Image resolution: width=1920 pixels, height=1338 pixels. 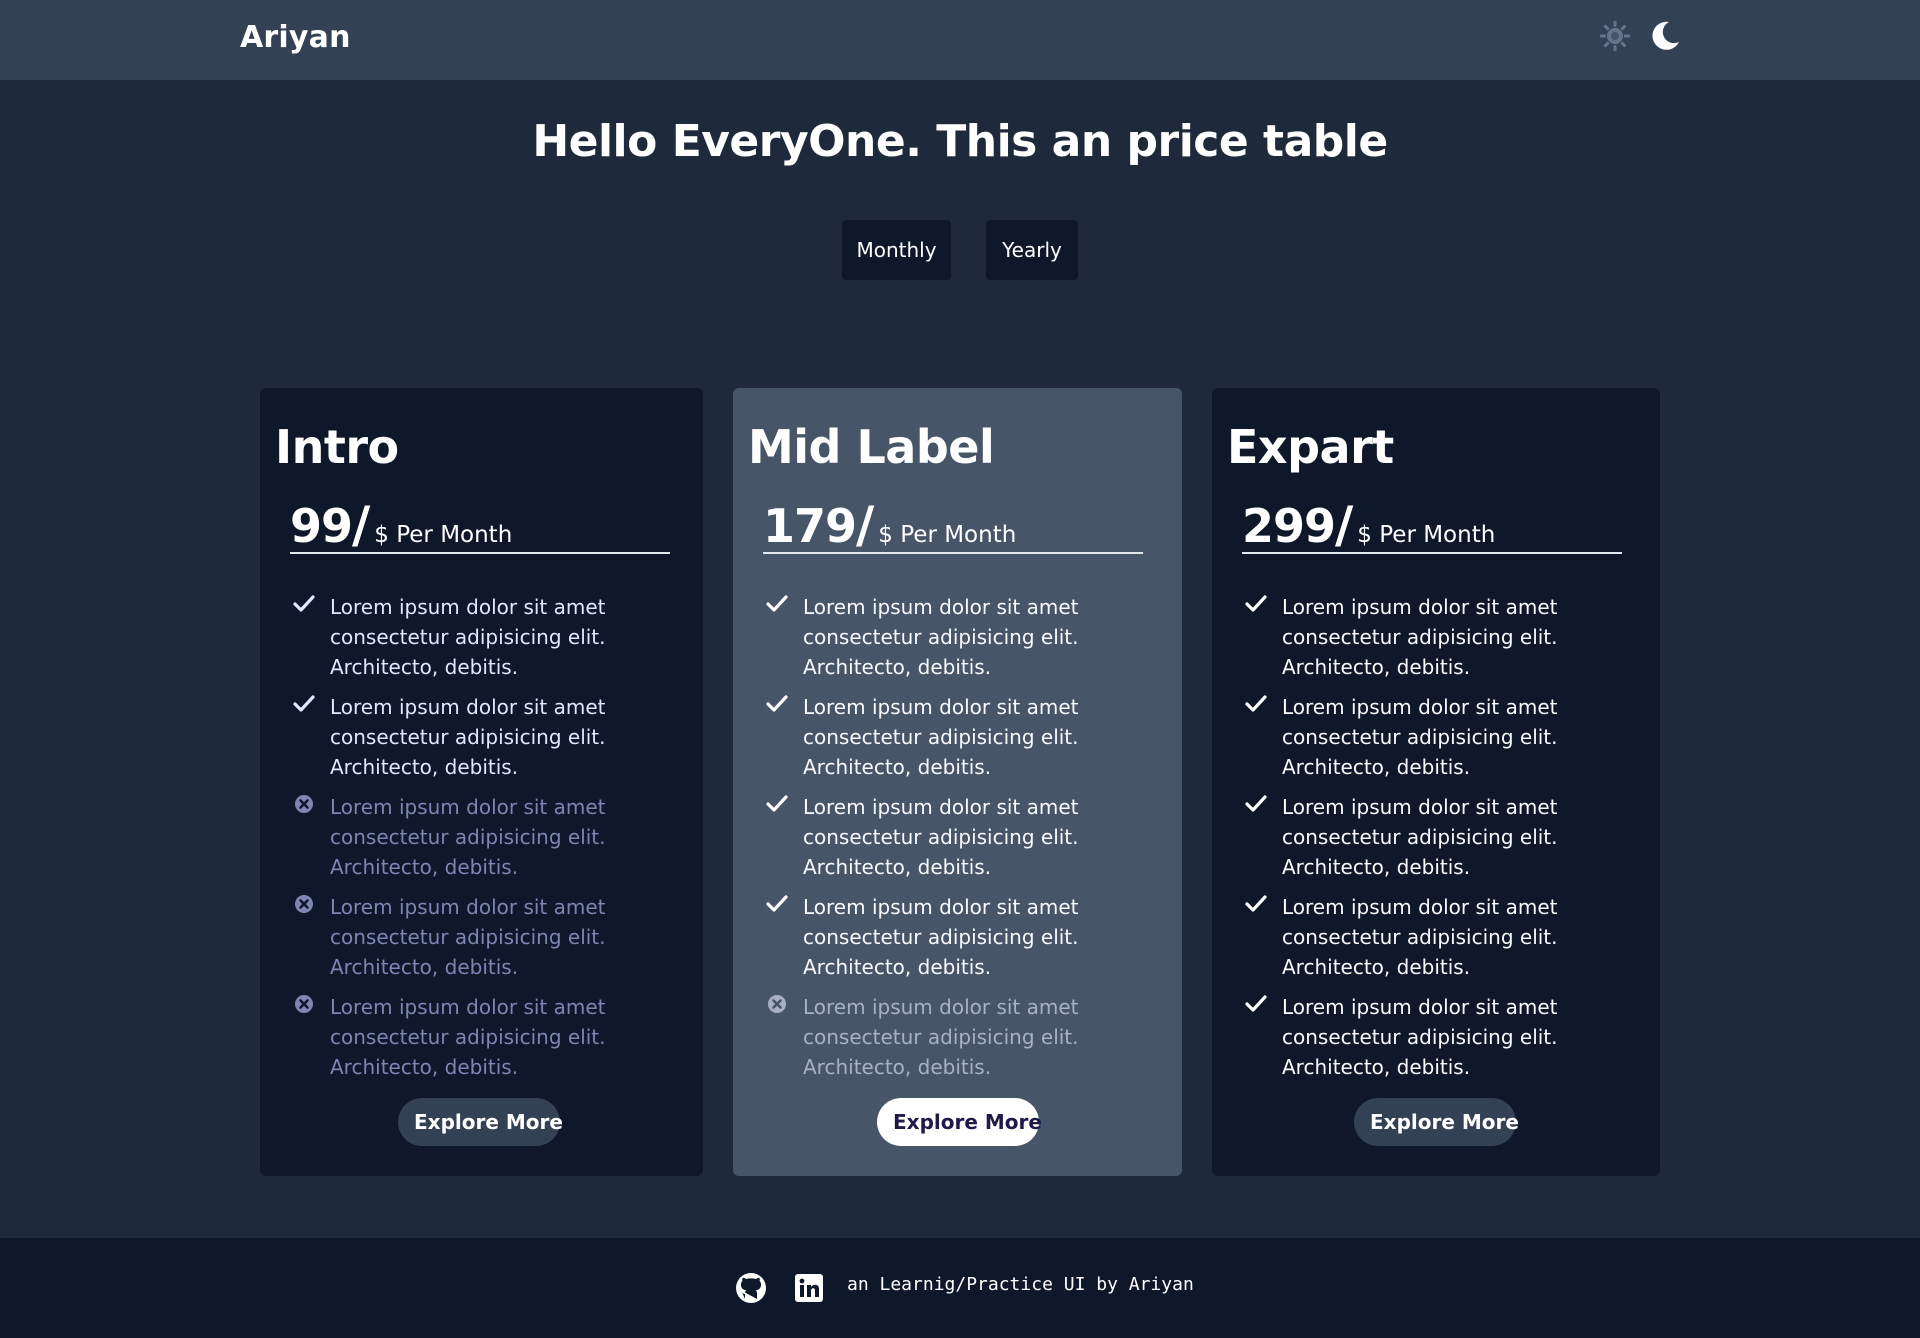 I want to click on footer-credit-text: an Learnig/Practice UI by Ariyan, so click(x=1020, y=1284).